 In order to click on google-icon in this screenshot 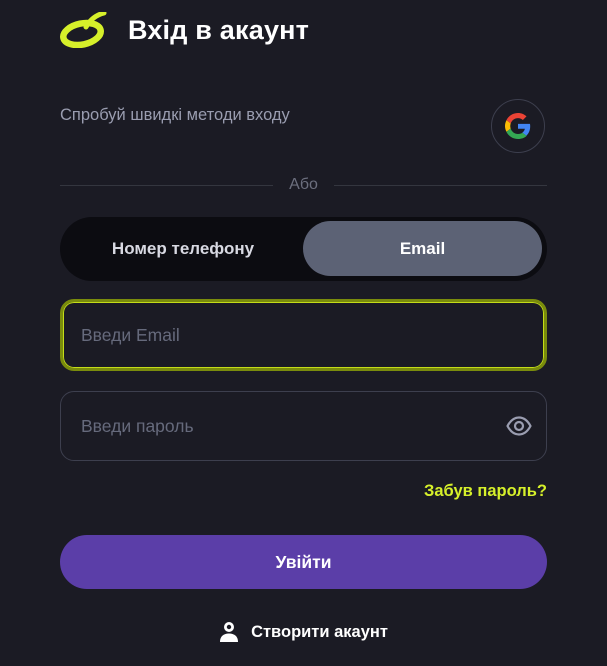, I will do `click(518, 126)`.